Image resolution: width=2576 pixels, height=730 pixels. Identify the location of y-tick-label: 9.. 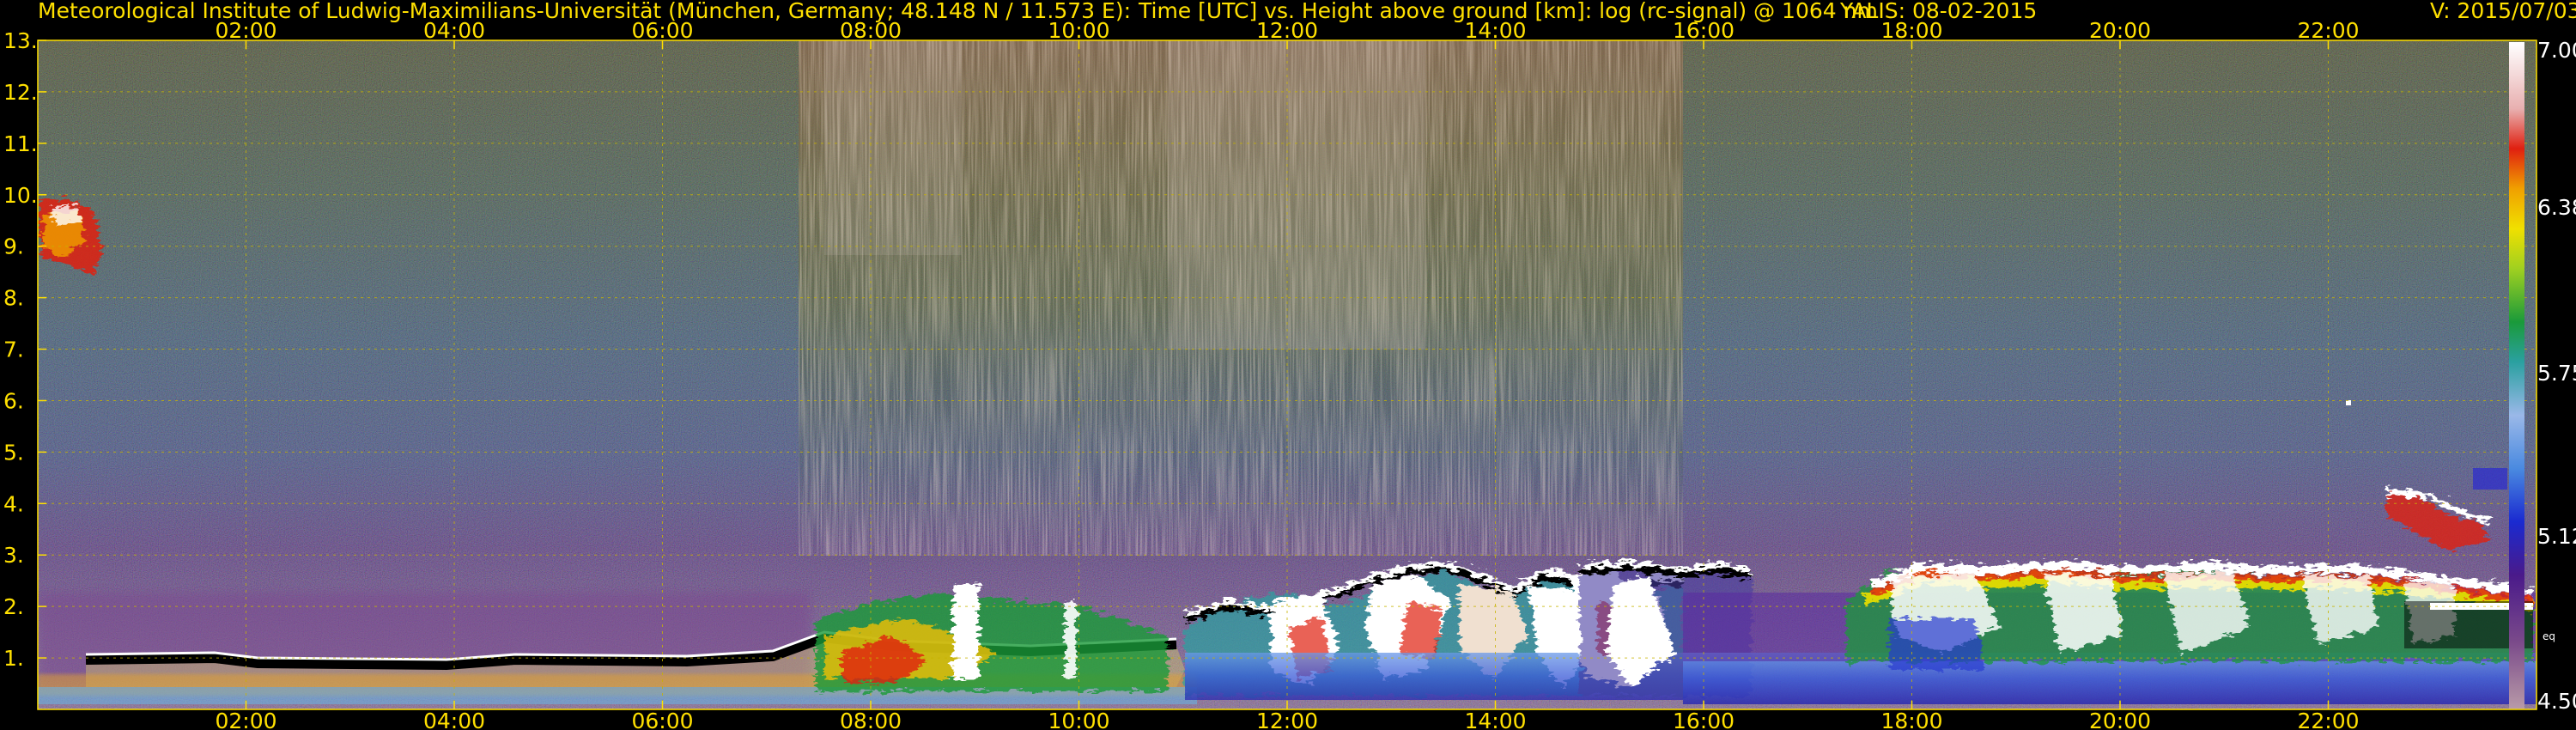
(13, 246).